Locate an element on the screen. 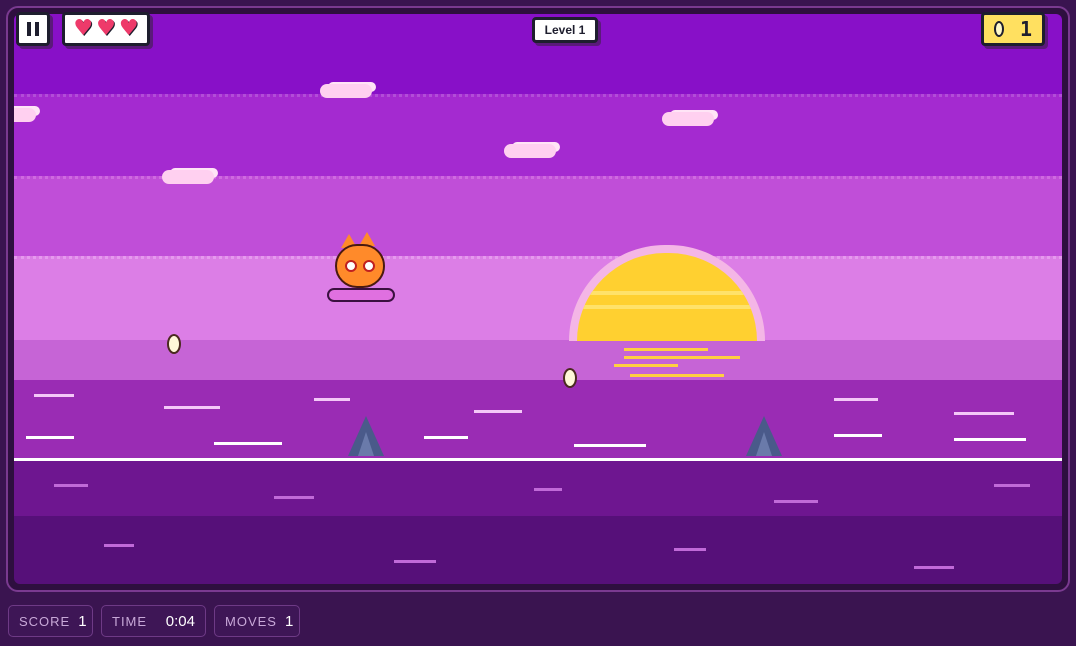 The image size is (1076, 646). moves-stat: MOVES 1 is located at coordinates (257, 621).